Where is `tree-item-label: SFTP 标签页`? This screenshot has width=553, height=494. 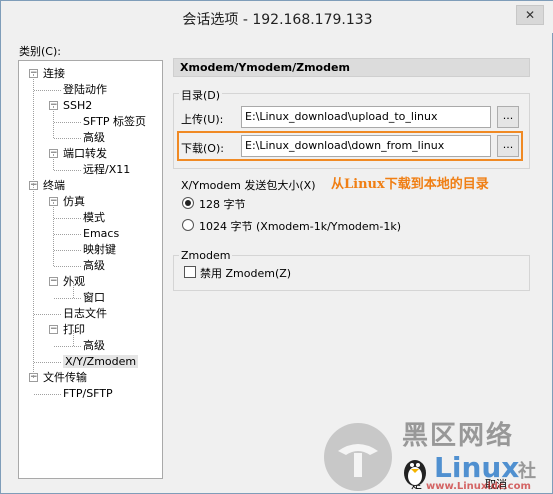
tree-item-label: SFTP 标签页 is located at coordinates (114, 121).